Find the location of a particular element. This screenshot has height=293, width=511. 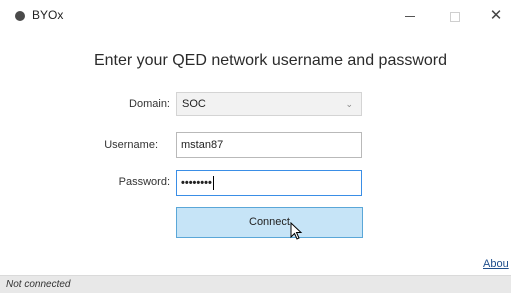

password-label: Password: is located at coordinates (144, 182).